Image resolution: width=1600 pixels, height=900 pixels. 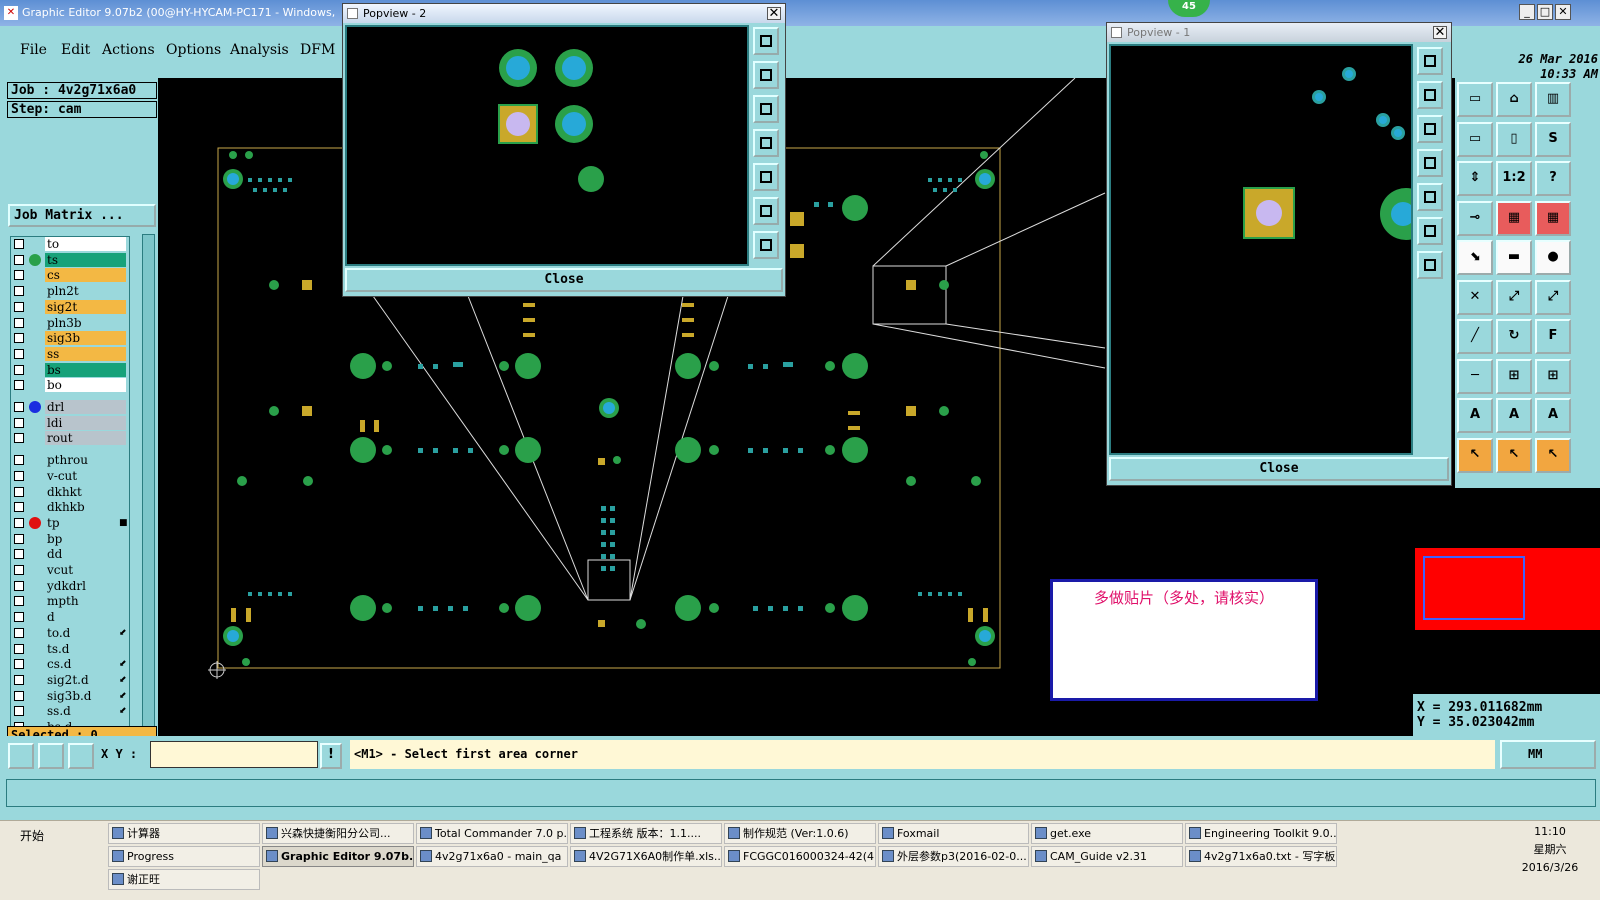 I want to click on popview-2-close-button: Close, so click(x=564, y=280).